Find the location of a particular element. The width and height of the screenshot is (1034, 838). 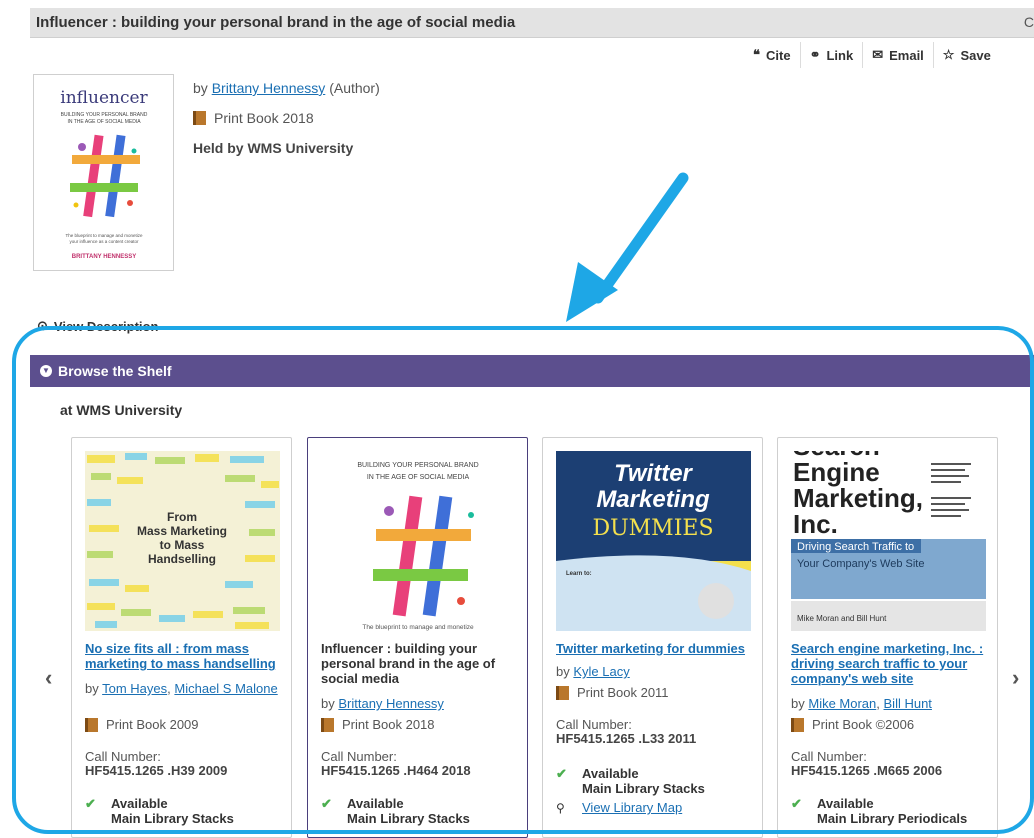

cover-line-2: Mass Marketing is located at coordinates (182, 531).